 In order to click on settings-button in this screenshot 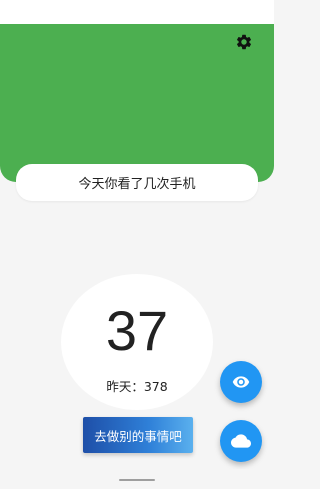, I will do `click(244, 42)`.